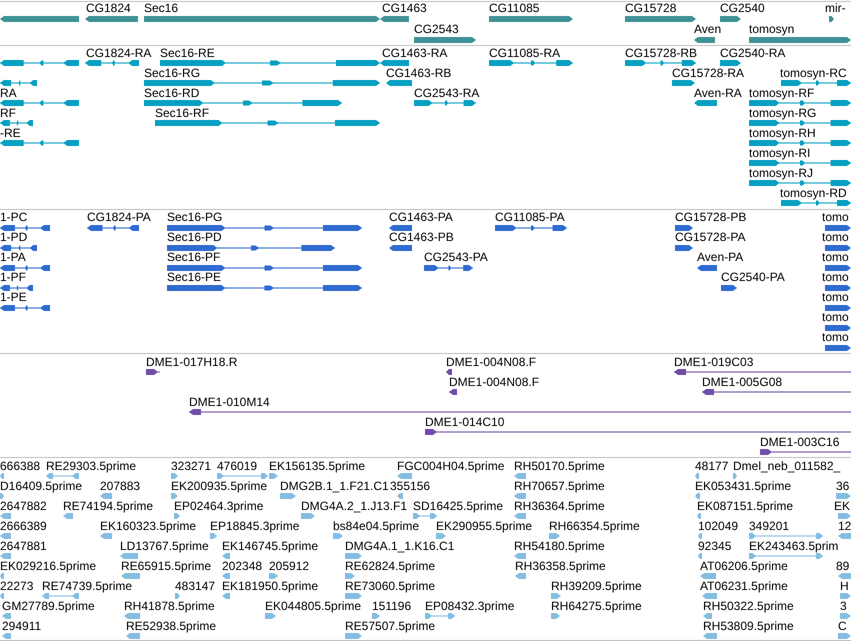 The height and width of the screenshot is (641, 851). I want to click on feature-label: tomosyn-RG, so click(782, 113).